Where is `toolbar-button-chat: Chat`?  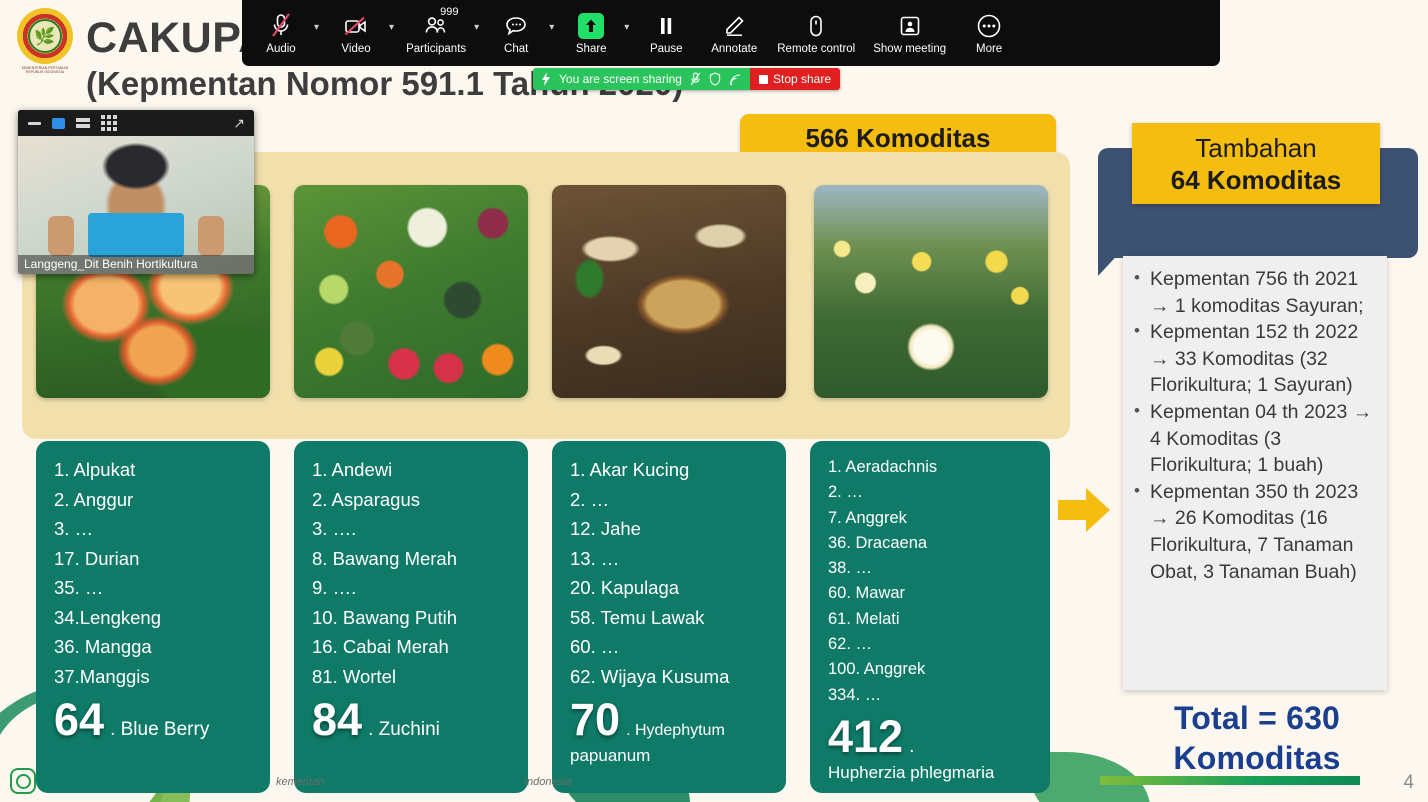
toolbar-button-chat: Chat is located at coordinates (516, 33).